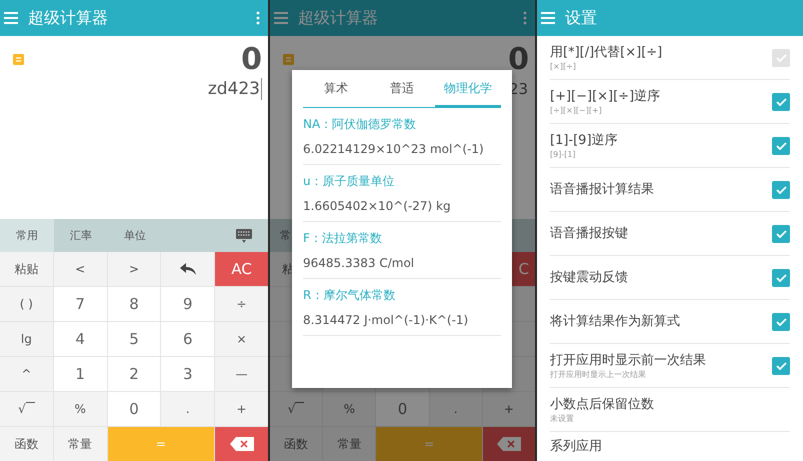 Image resolution: width=803 pixels, height=461 pixels. I want to click on setting-title: 打开应用时显示前一次结果, so click(661, 360).